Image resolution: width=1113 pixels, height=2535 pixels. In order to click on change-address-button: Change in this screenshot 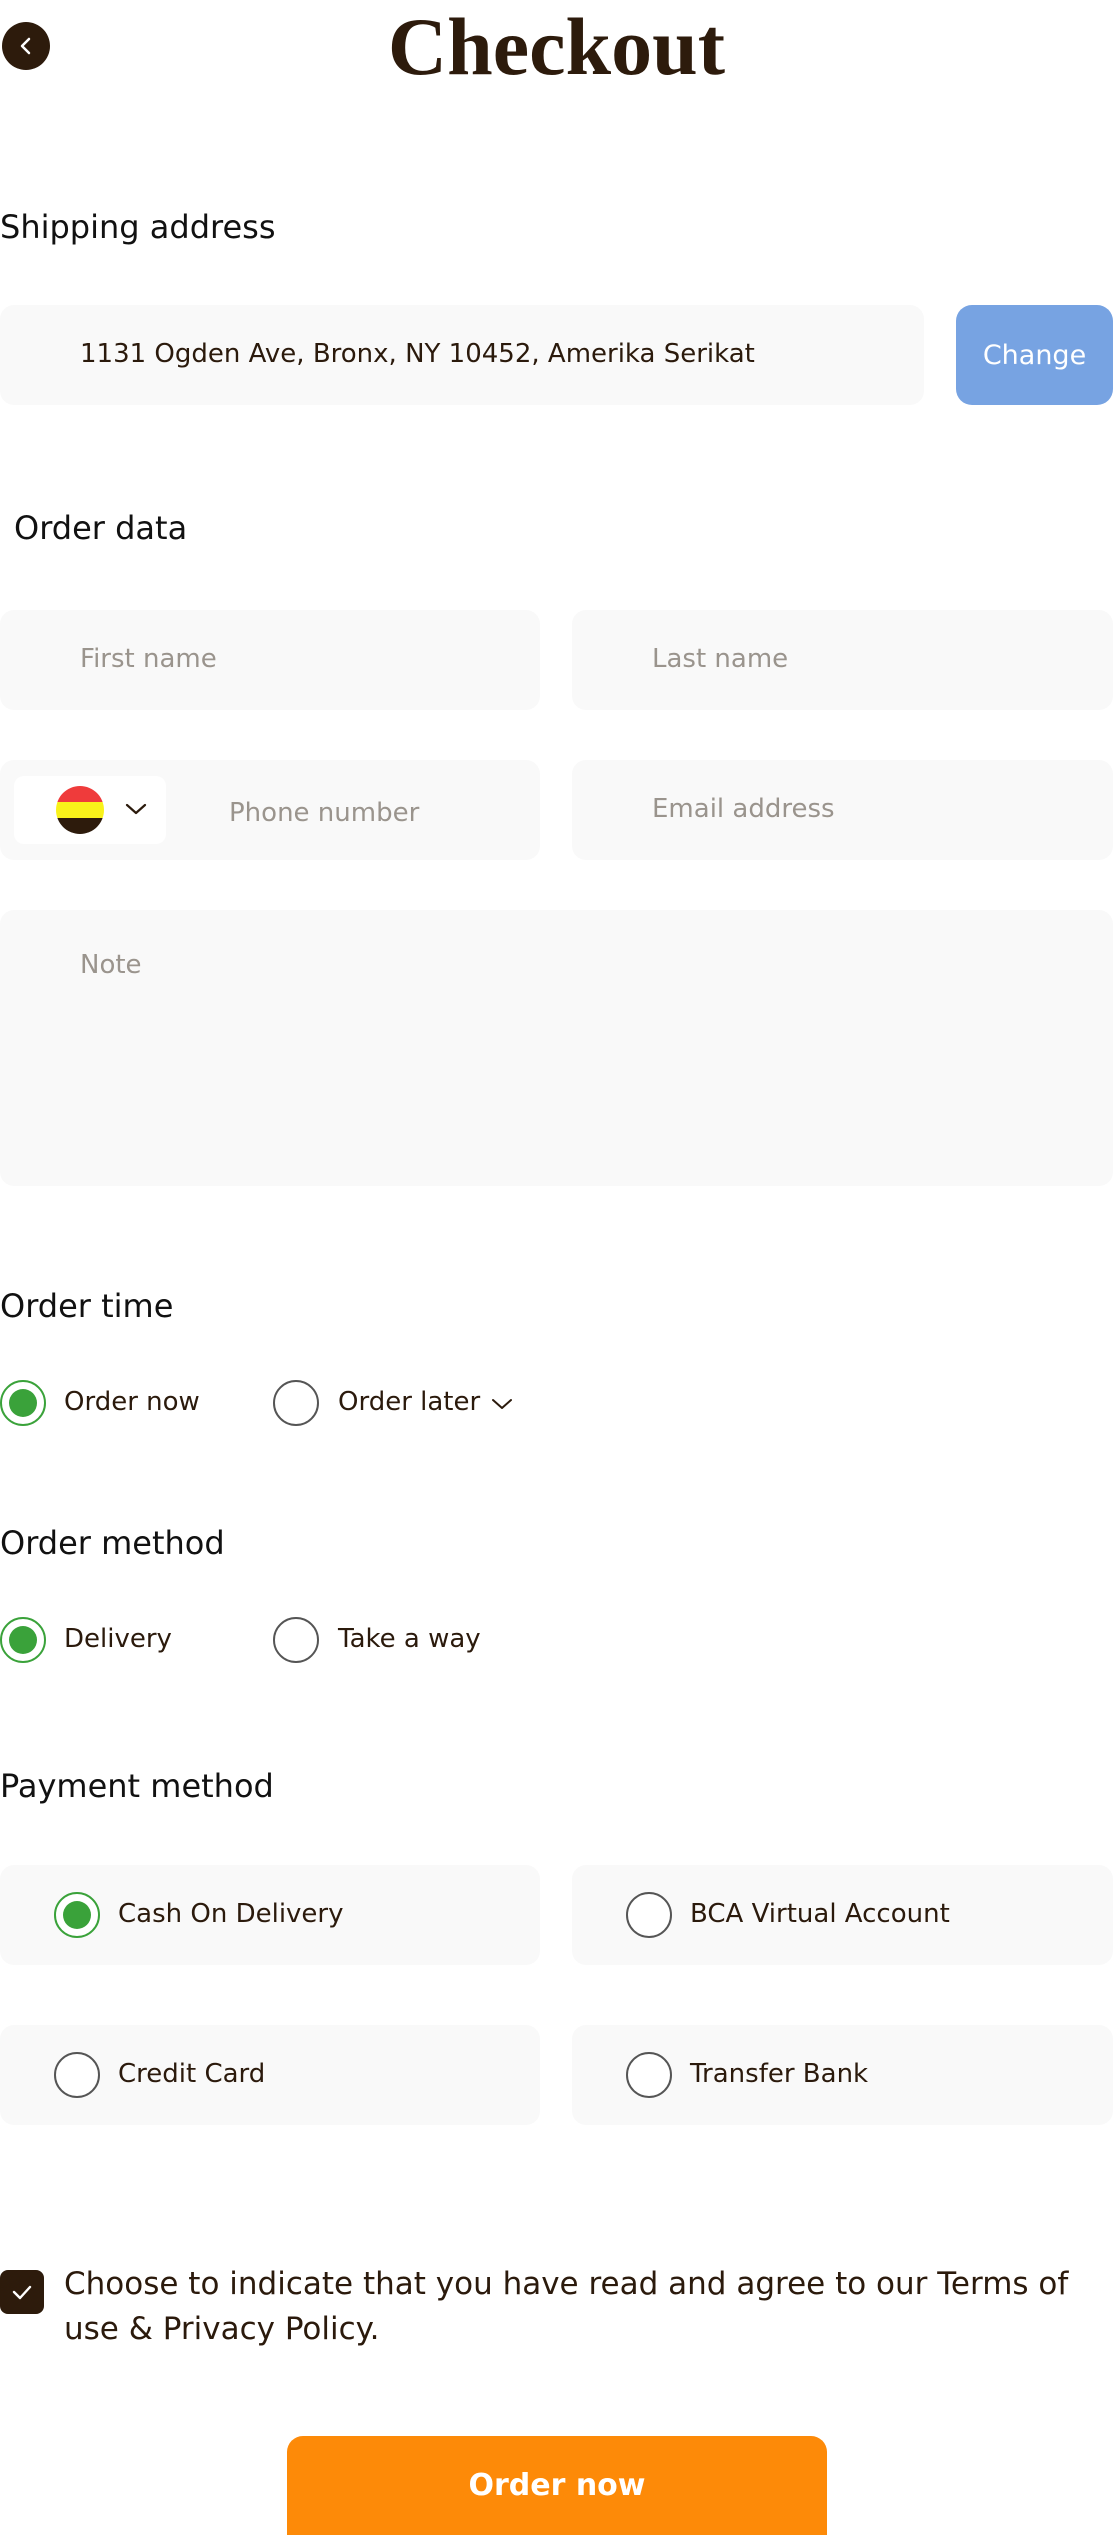, I will do `click(1034, 355)`.